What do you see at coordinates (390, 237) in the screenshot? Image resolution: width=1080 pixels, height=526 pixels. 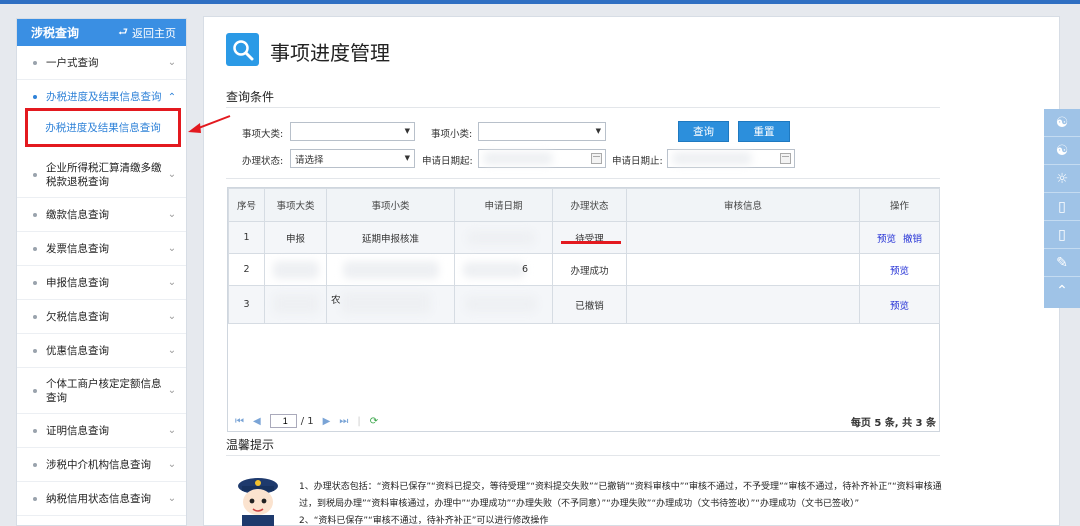 I see `cell-subcategory: 延期申报核准` at bounding box center [390, 237].